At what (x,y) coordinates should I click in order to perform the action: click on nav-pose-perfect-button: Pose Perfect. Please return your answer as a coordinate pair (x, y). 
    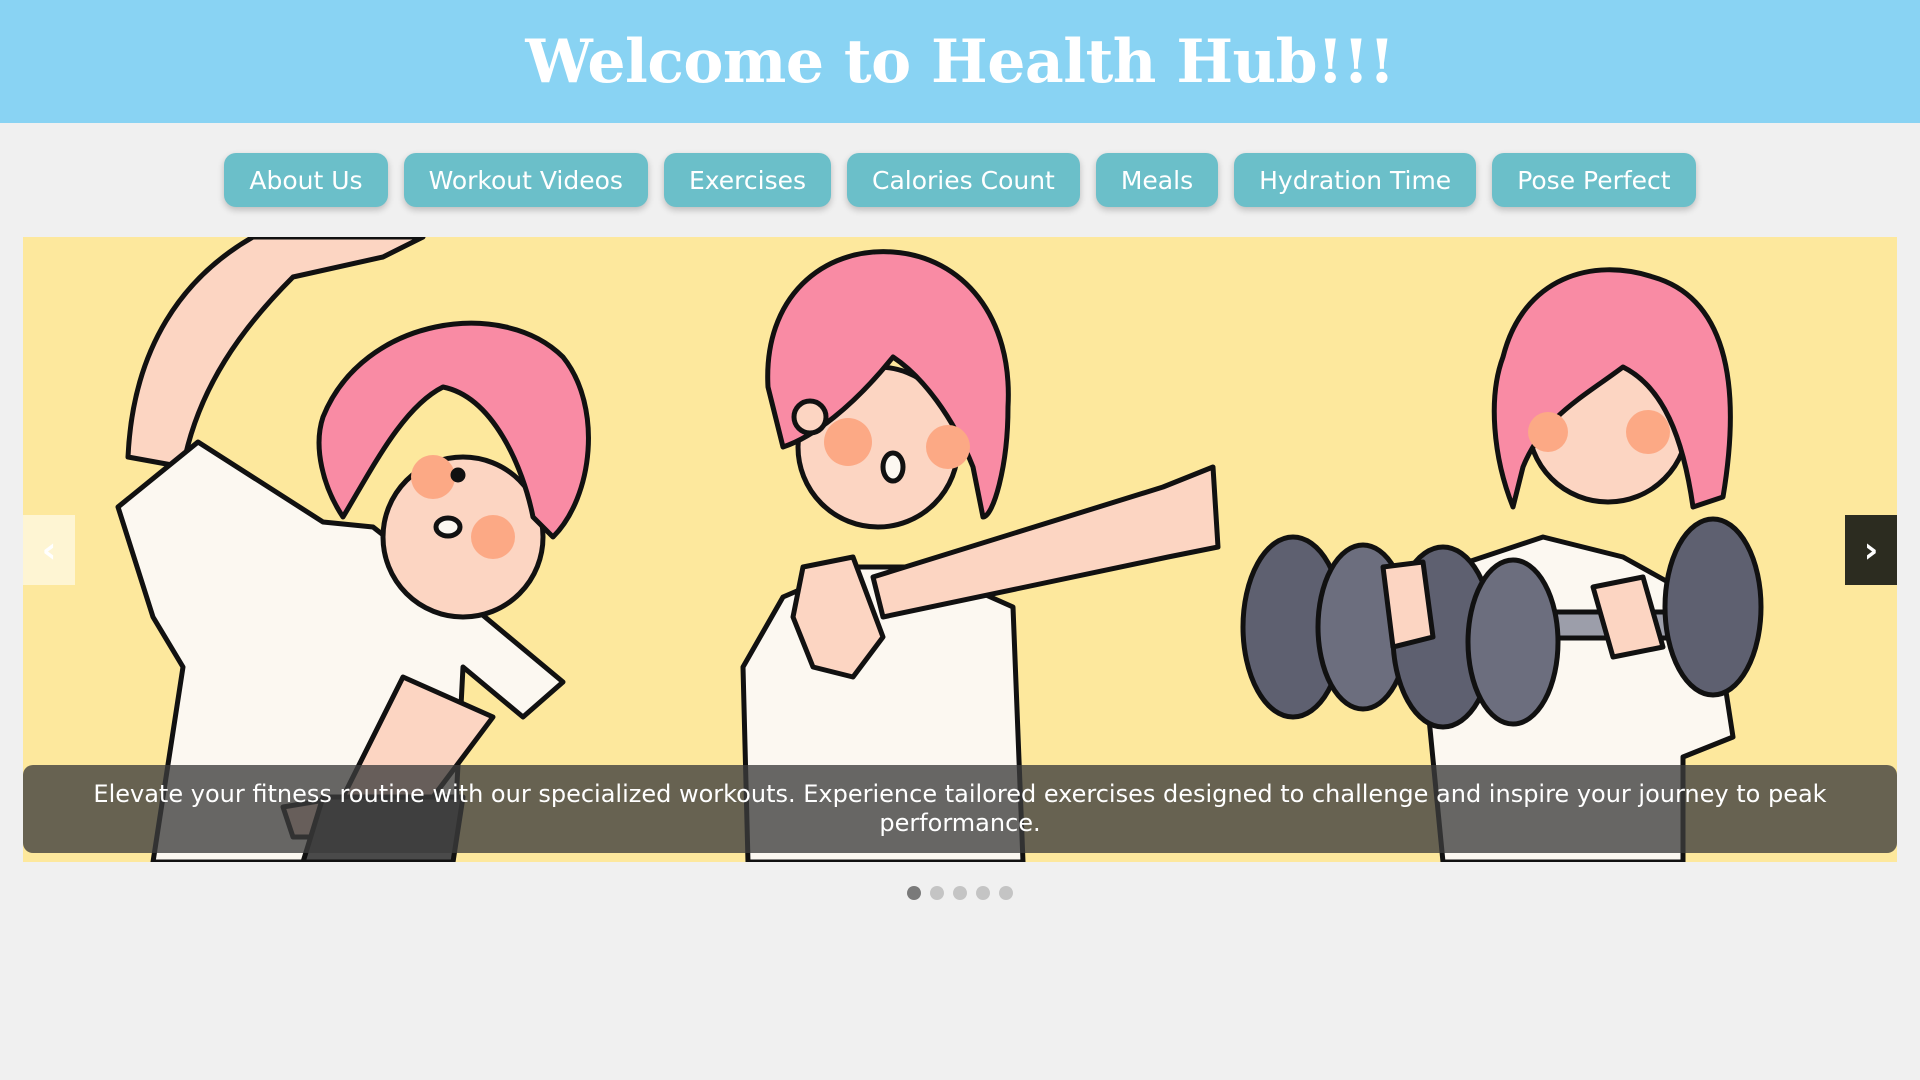
    Looking at the image, I should click on (1594, 180).